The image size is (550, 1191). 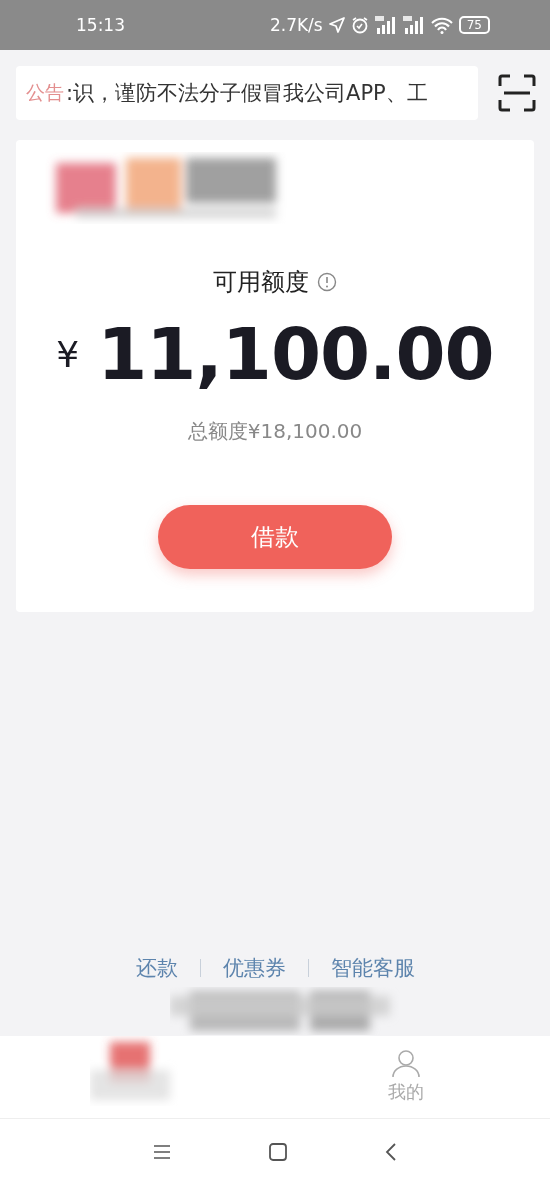 What do you see at coordinates (156, 968) in the screenshot?
I see `link: 还款` at bounding box center [156, 968].